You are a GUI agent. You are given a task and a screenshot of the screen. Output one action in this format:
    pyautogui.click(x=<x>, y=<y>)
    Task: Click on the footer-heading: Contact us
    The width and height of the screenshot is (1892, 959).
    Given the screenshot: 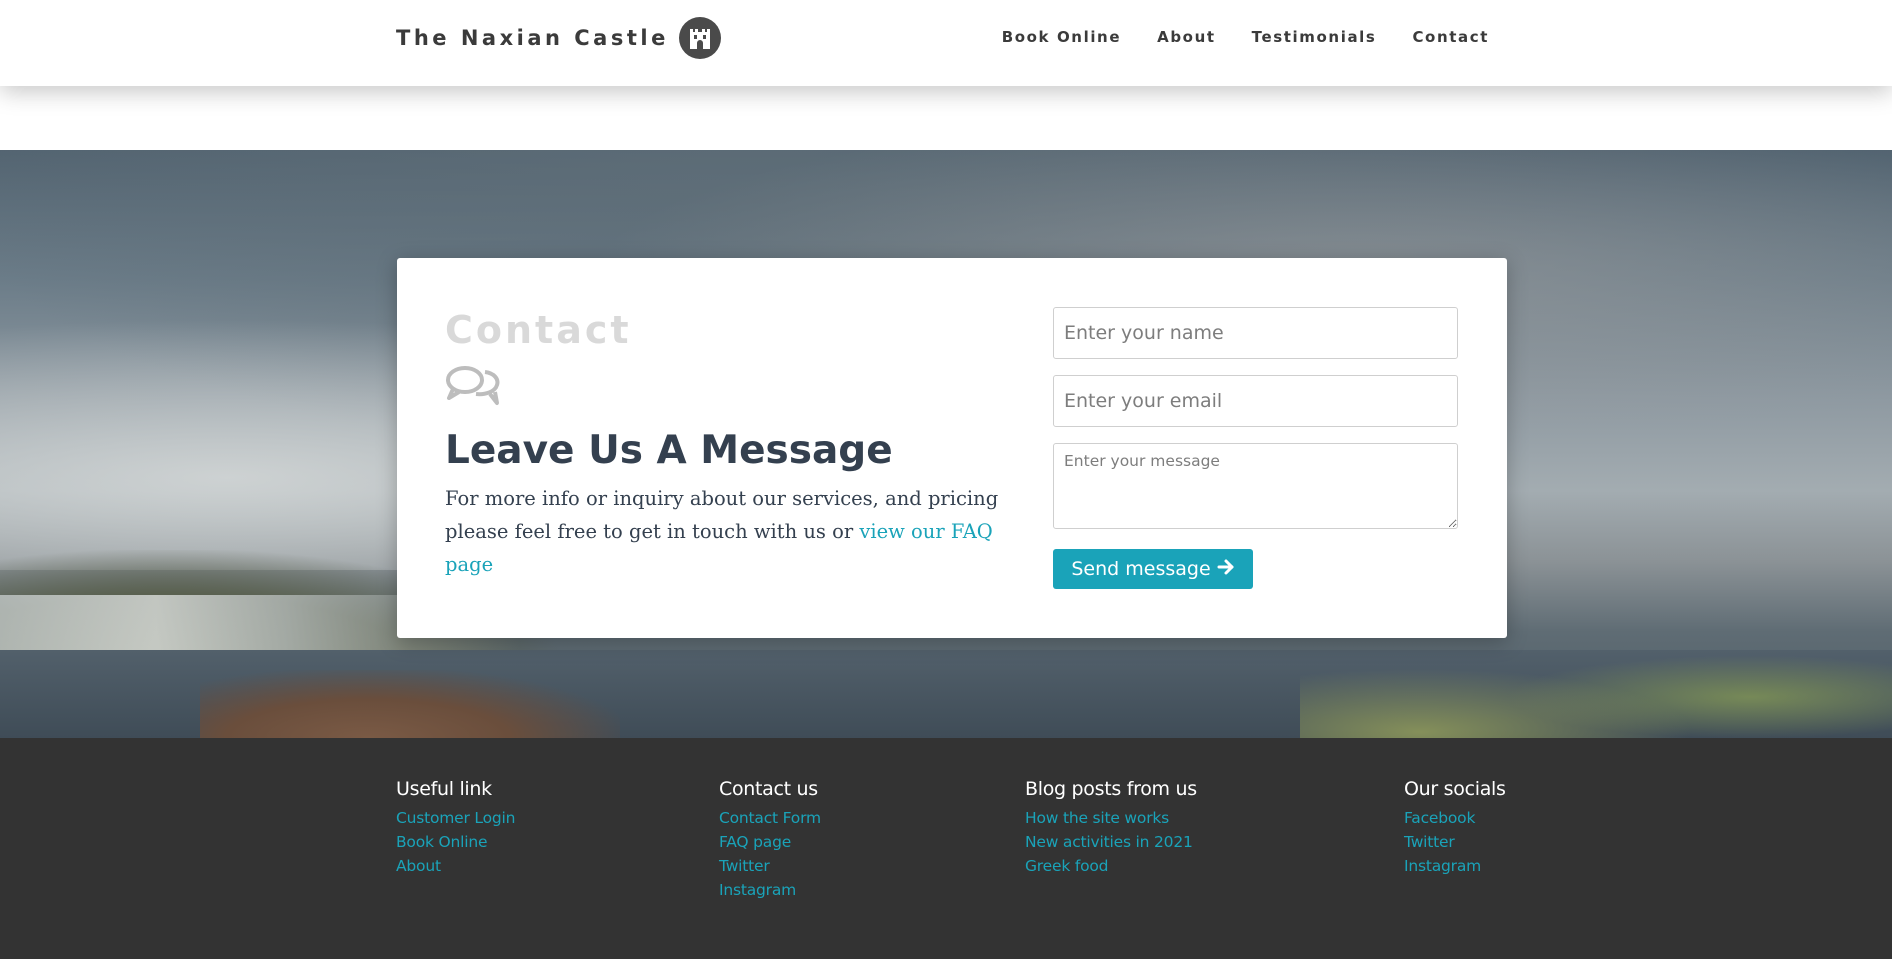 What is the action you would take?
    pyautogui.click(x=768, y=789)
    